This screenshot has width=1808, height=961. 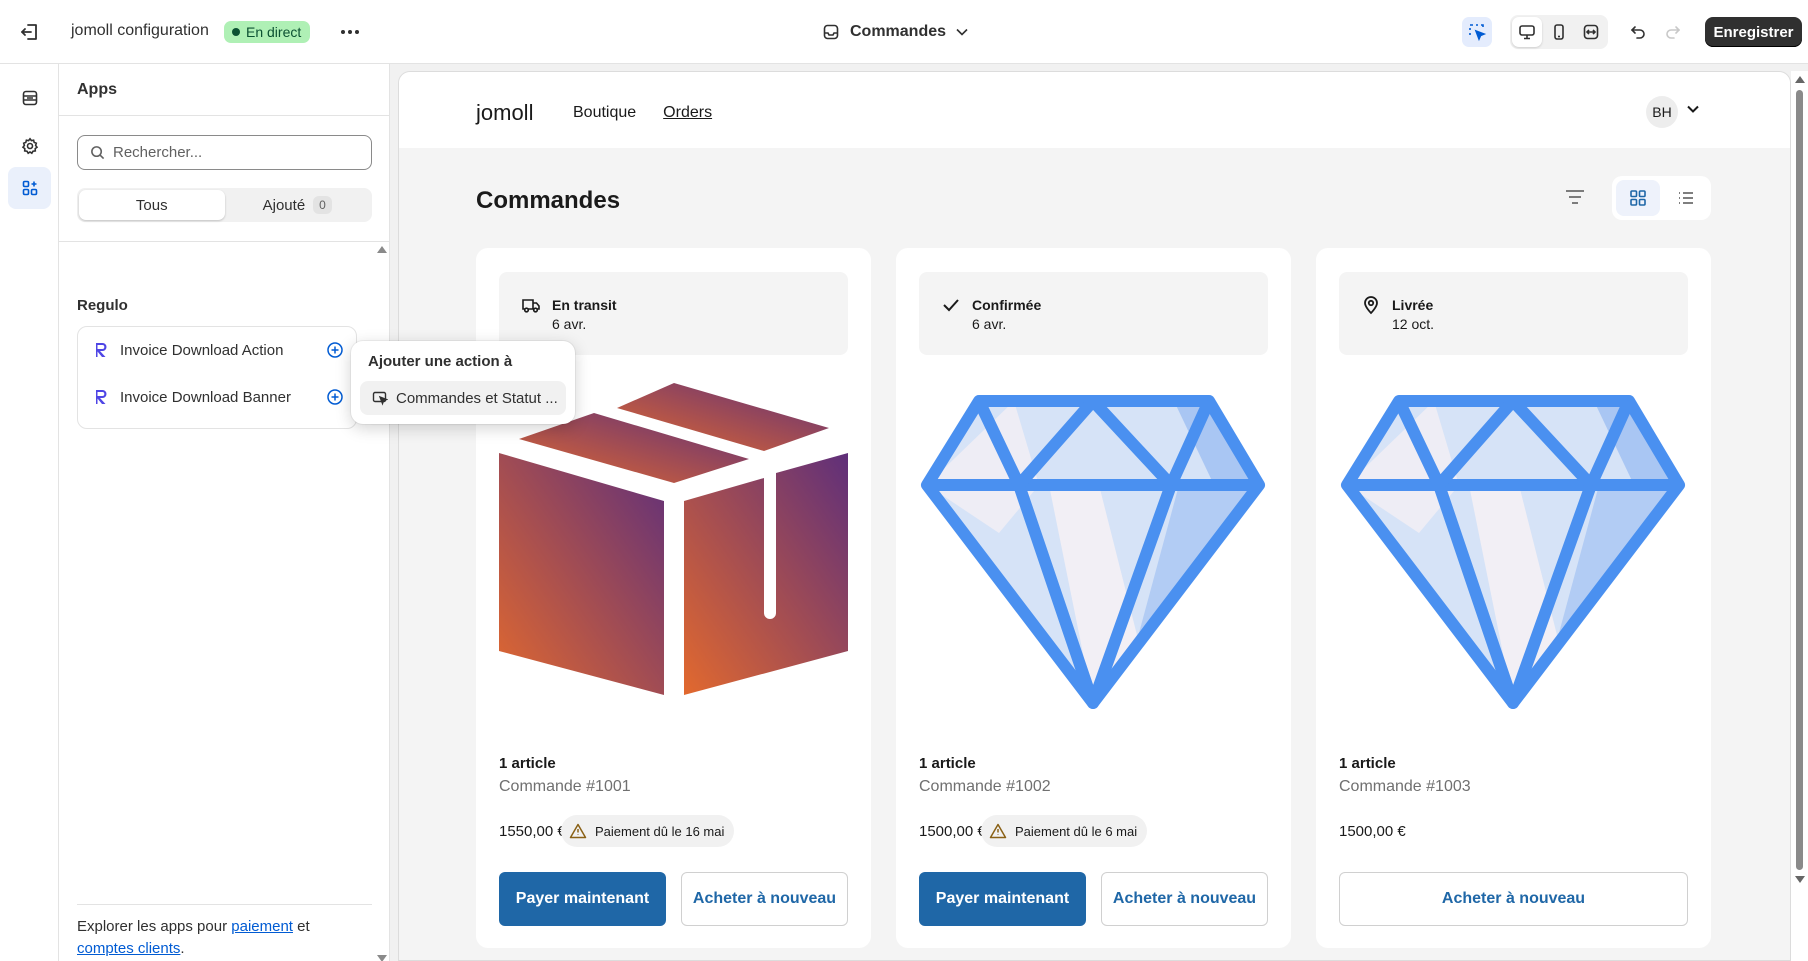 I want to click on desktop-icon, so click(x=1527, y=32).